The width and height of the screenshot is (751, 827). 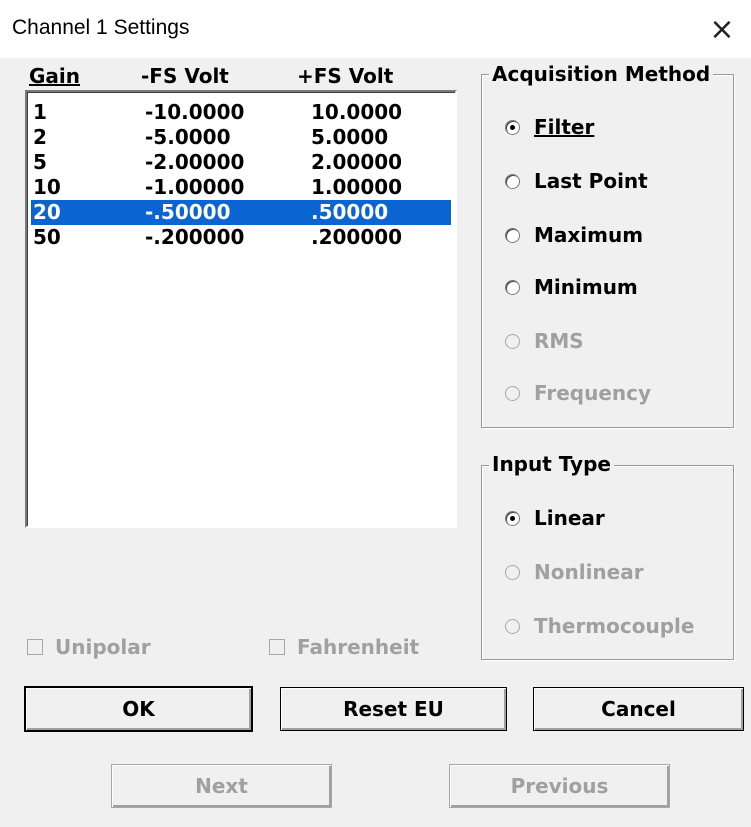 What do you see at coordinates (357, 187) in the screenshot?
I see `pos-fs-cell: 1.00000` at bounding box center [357, 187].